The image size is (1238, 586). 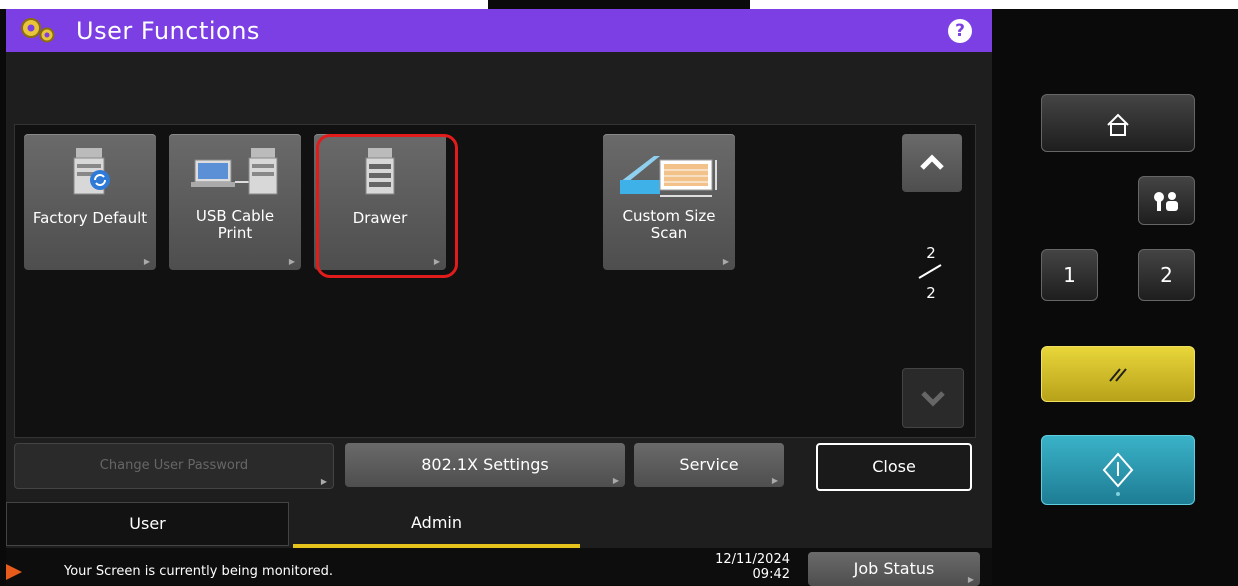 I want to click on job-status-button: Job Status ▶, so click(x=894, y=569).